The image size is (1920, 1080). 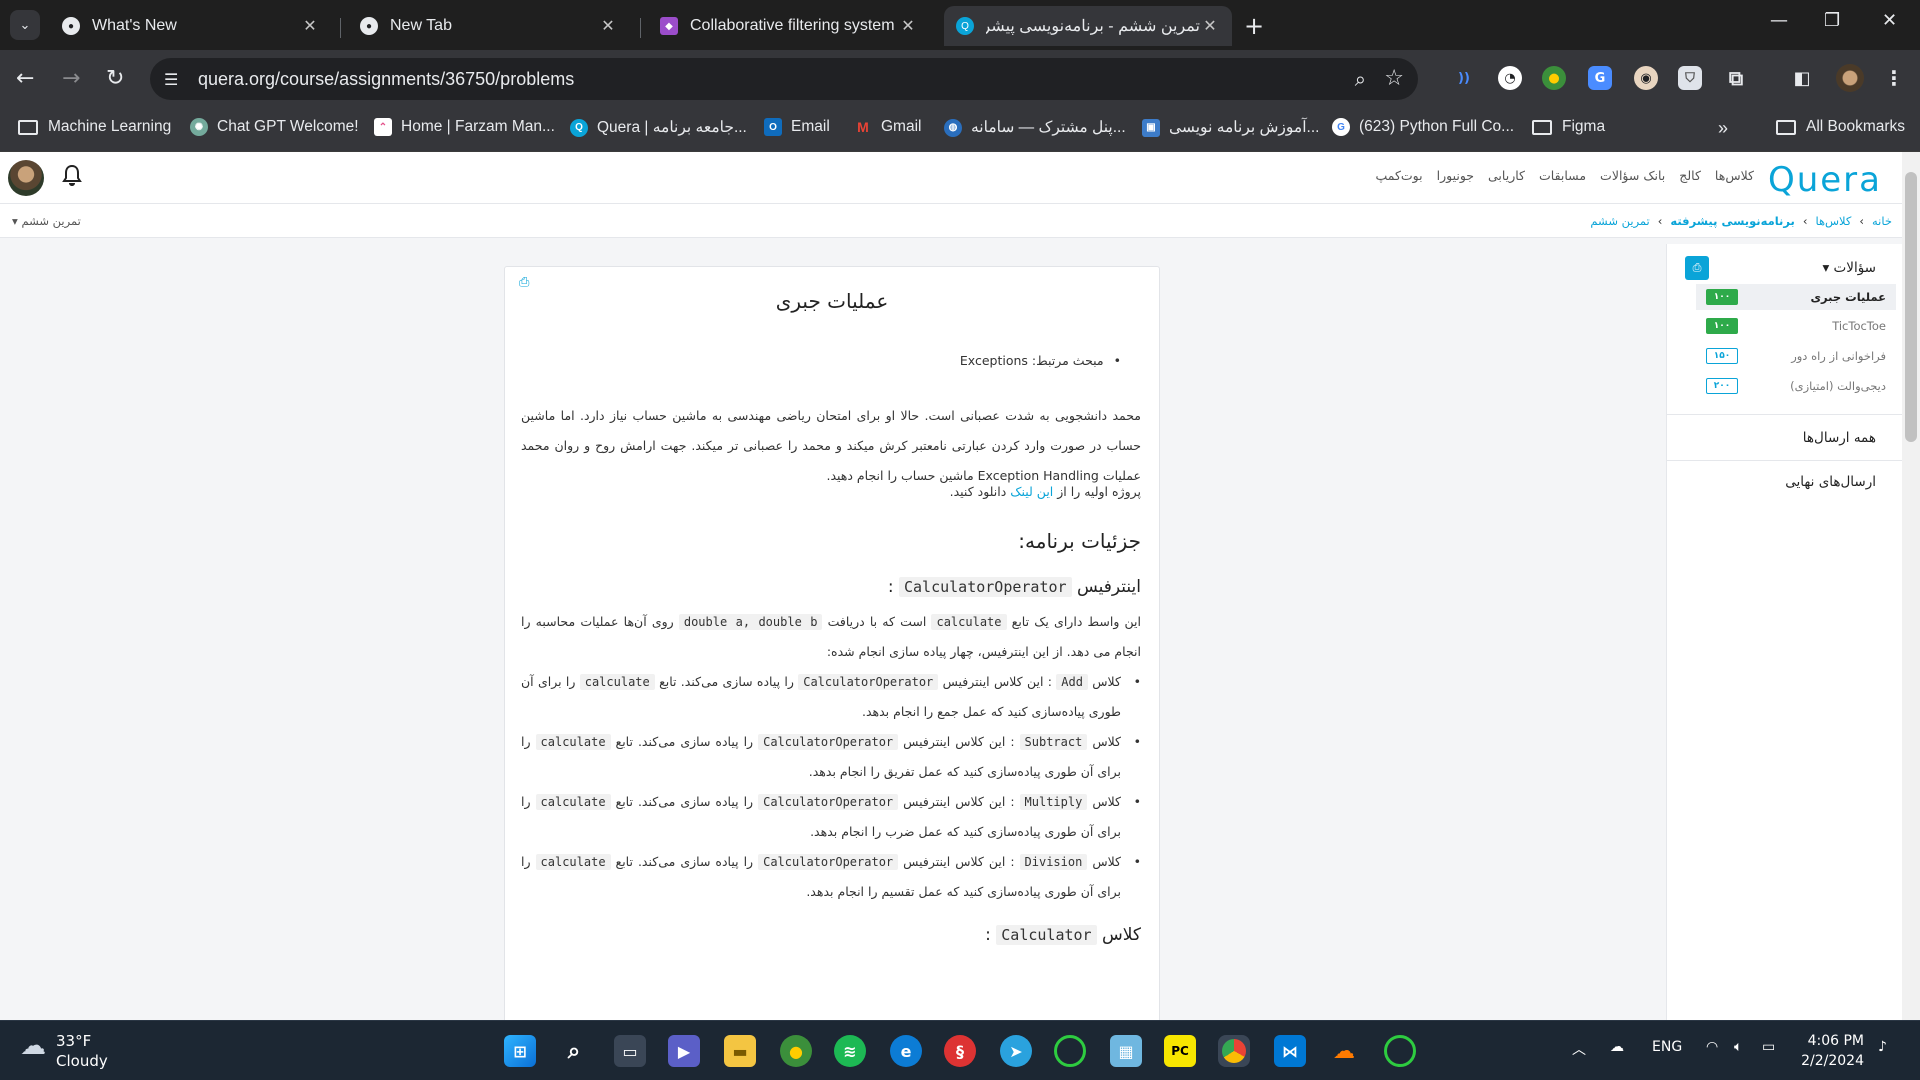 I want to click on language-indicator: ENG, so click(x=1667, y=1047).